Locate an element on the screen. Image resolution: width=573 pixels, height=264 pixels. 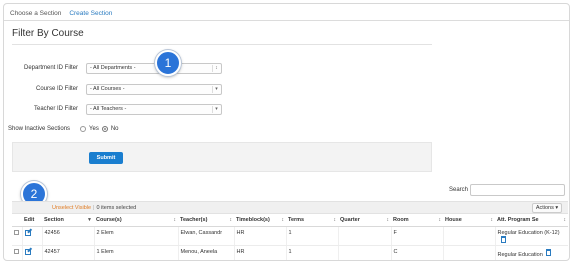
unselect-visible-link: Unselect Visible is located at coordinates (71, 208).